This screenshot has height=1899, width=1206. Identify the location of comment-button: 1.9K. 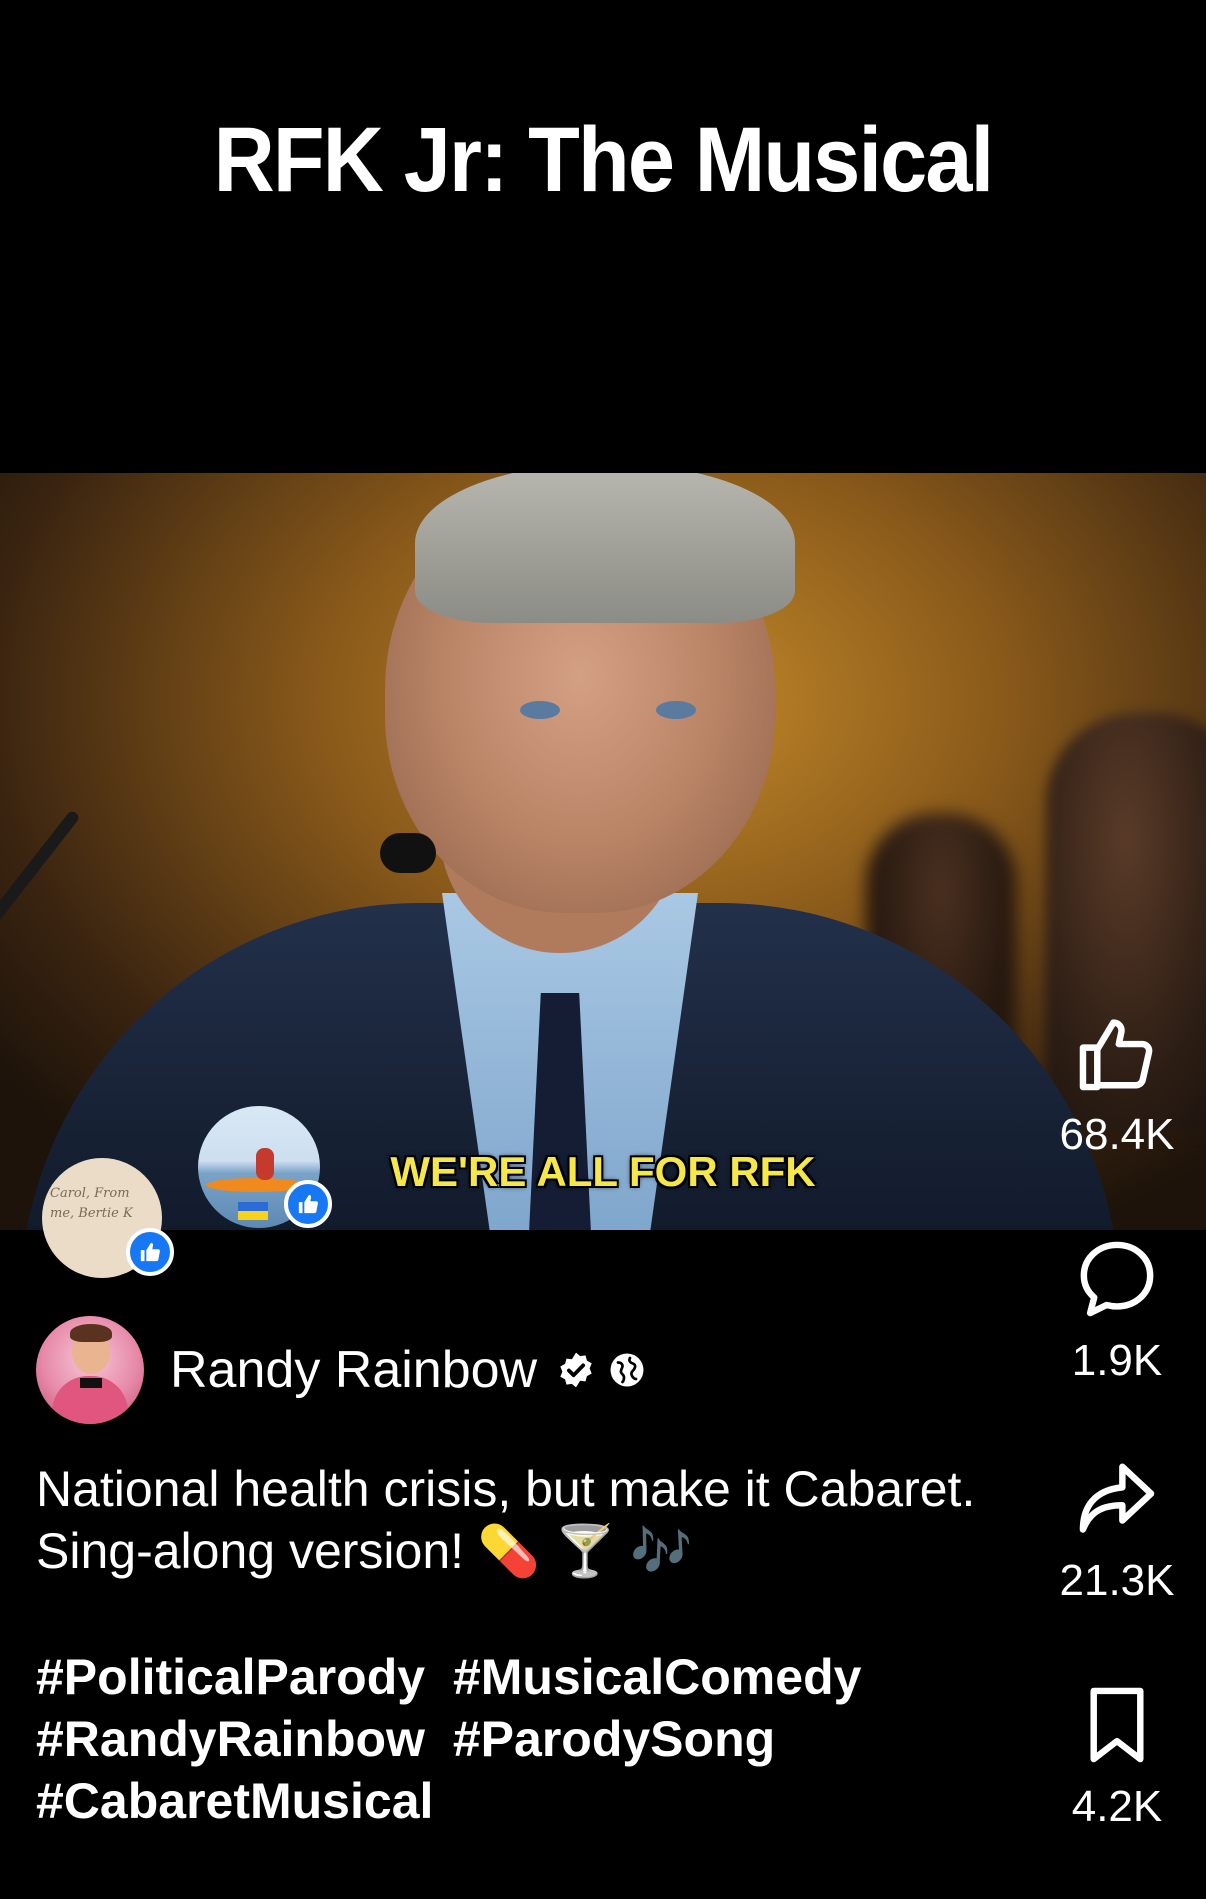
(1117, 1311).